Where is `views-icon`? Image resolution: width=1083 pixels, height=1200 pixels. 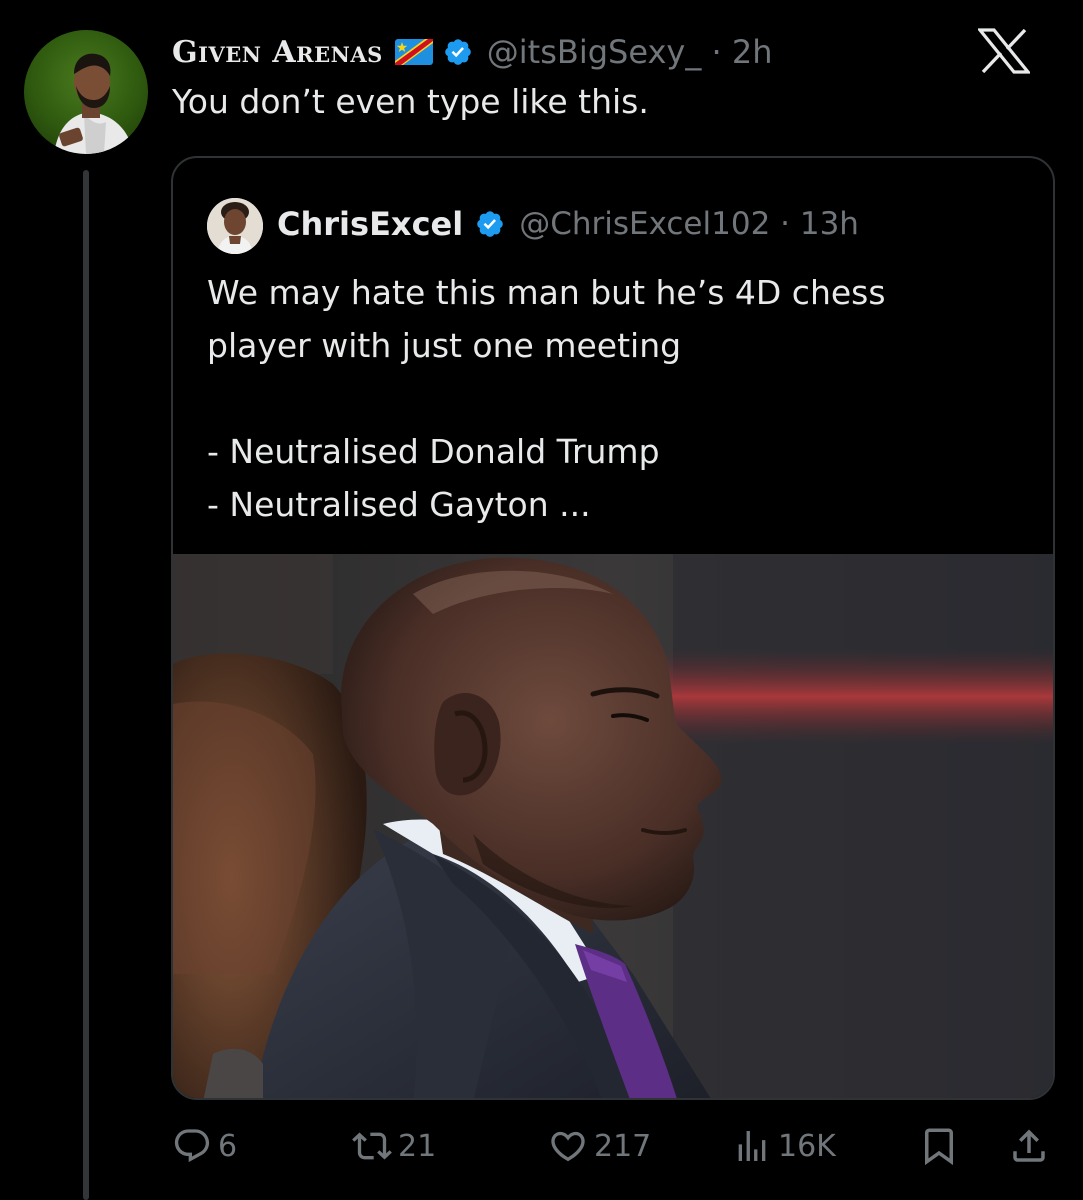
views-icon is located at coordinates (752, 1146).